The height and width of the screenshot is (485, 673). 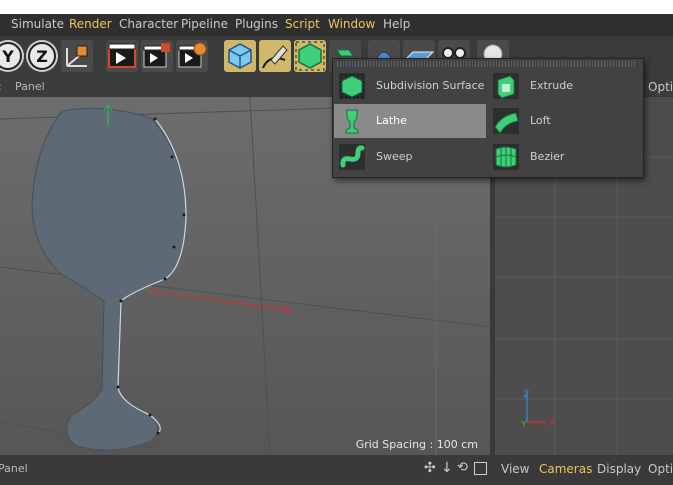 What do you see at coordinates (552, 423) in the screenshot?
I see `x-axis-glyph: X` at bounding box center [552, 423].